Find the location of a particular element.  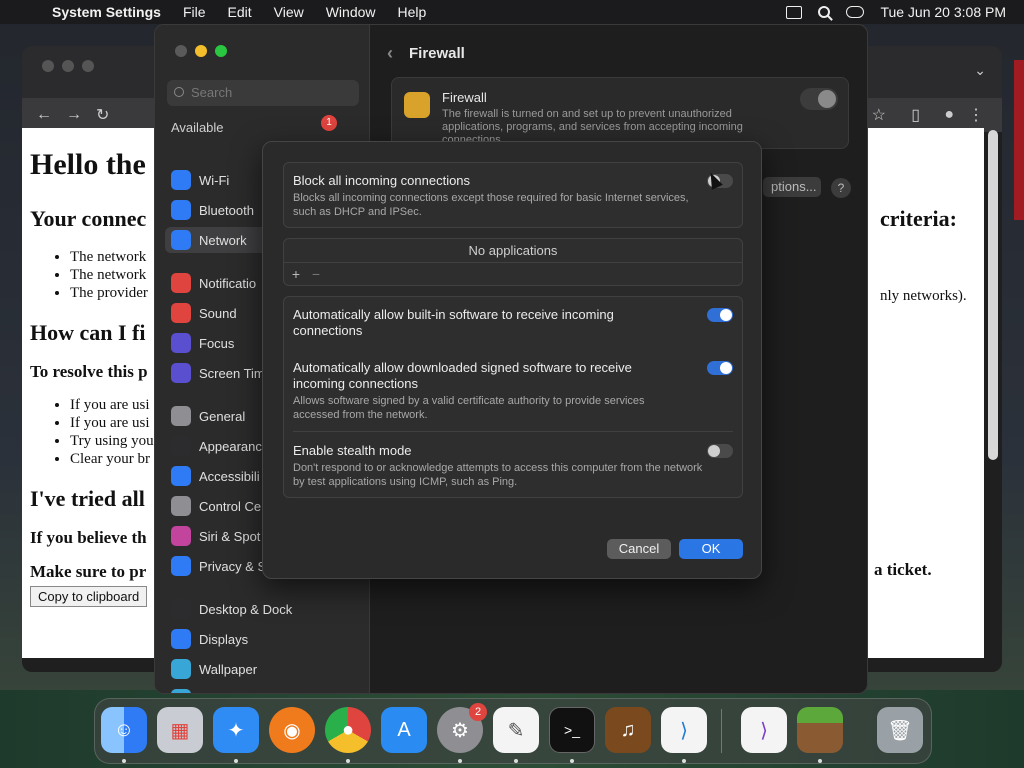

sidebar-item-label: Siri & Spot is located at coordinates (230, 536).